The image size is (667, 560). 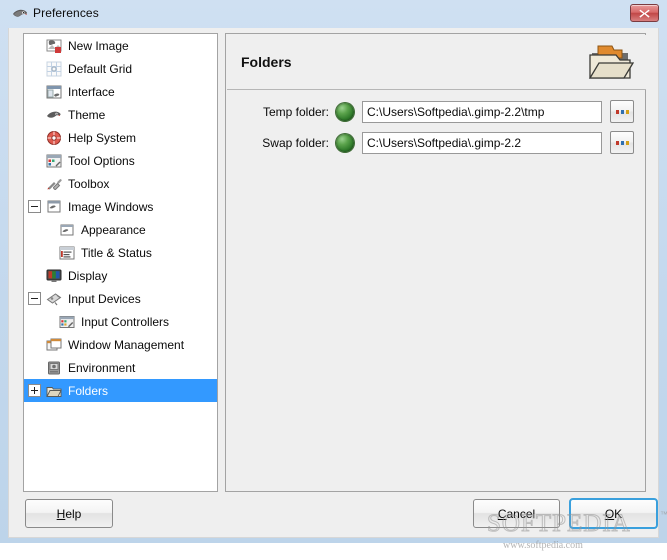 What do you see at coordinates (610, 62) in the screenshot?
I see `open-folder-icon` at bounding box center [610, 62].